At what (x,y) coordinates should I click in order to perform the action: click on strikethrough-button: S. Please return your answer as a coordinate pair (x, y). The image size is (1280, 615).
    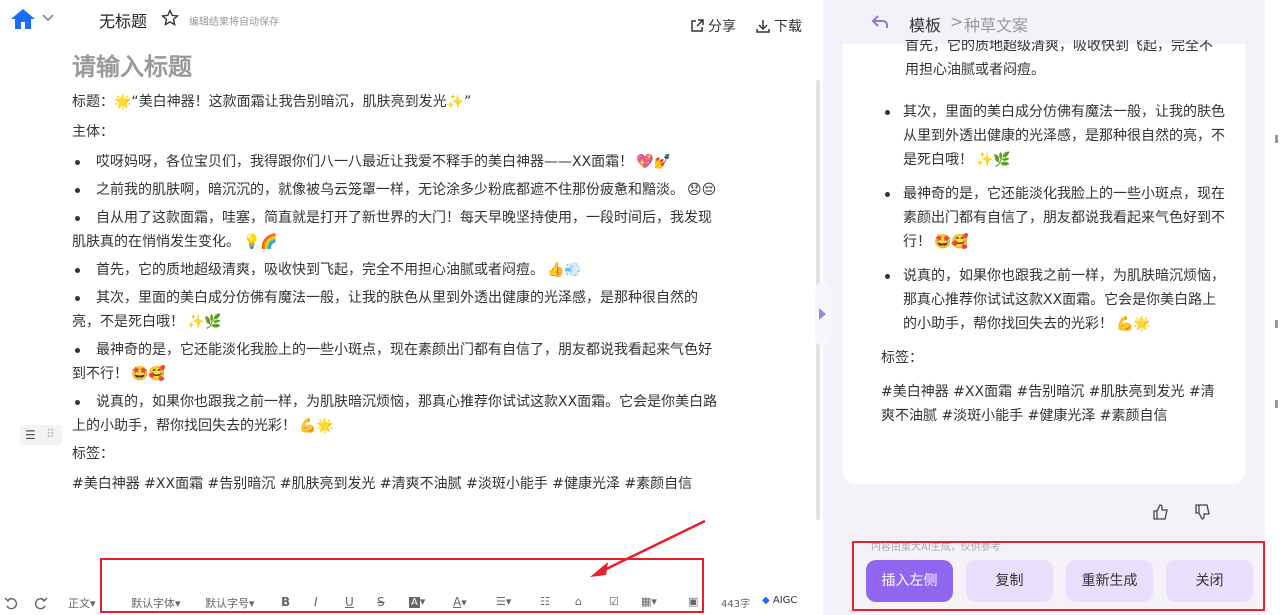
    Looking at the image, I should click on (381, 602).